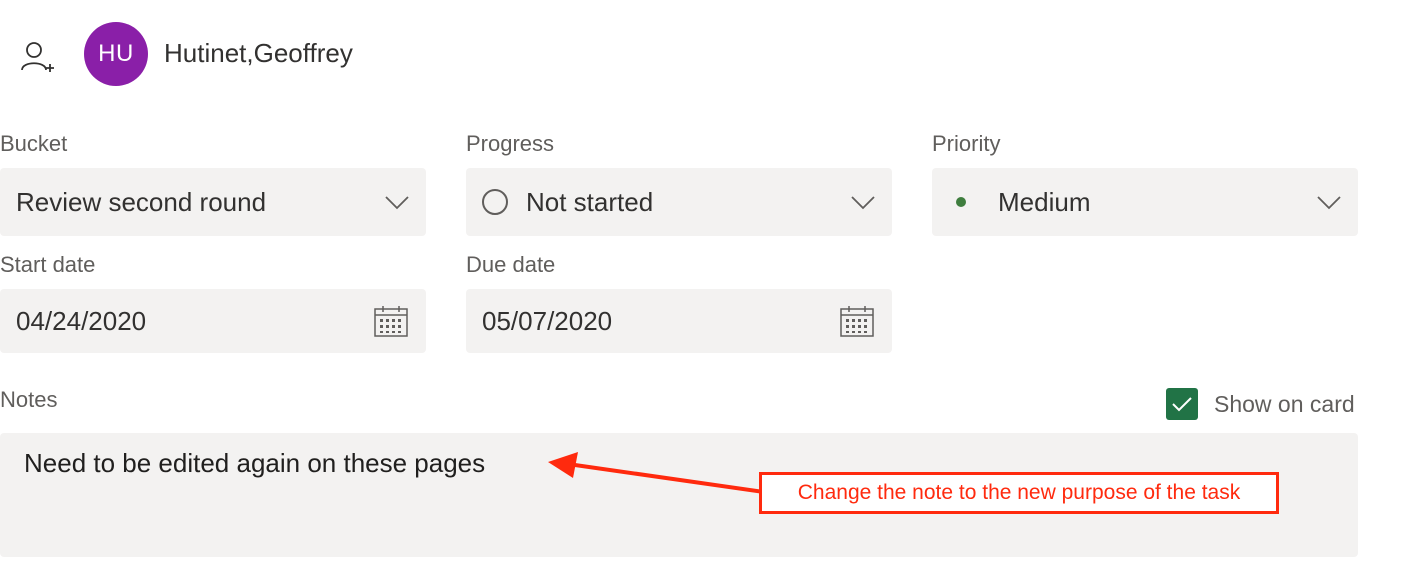 Image resolution: width=1412 pixels, height=585 pixels. I want to click on bucket-value: Review second round, so click(141, 201).